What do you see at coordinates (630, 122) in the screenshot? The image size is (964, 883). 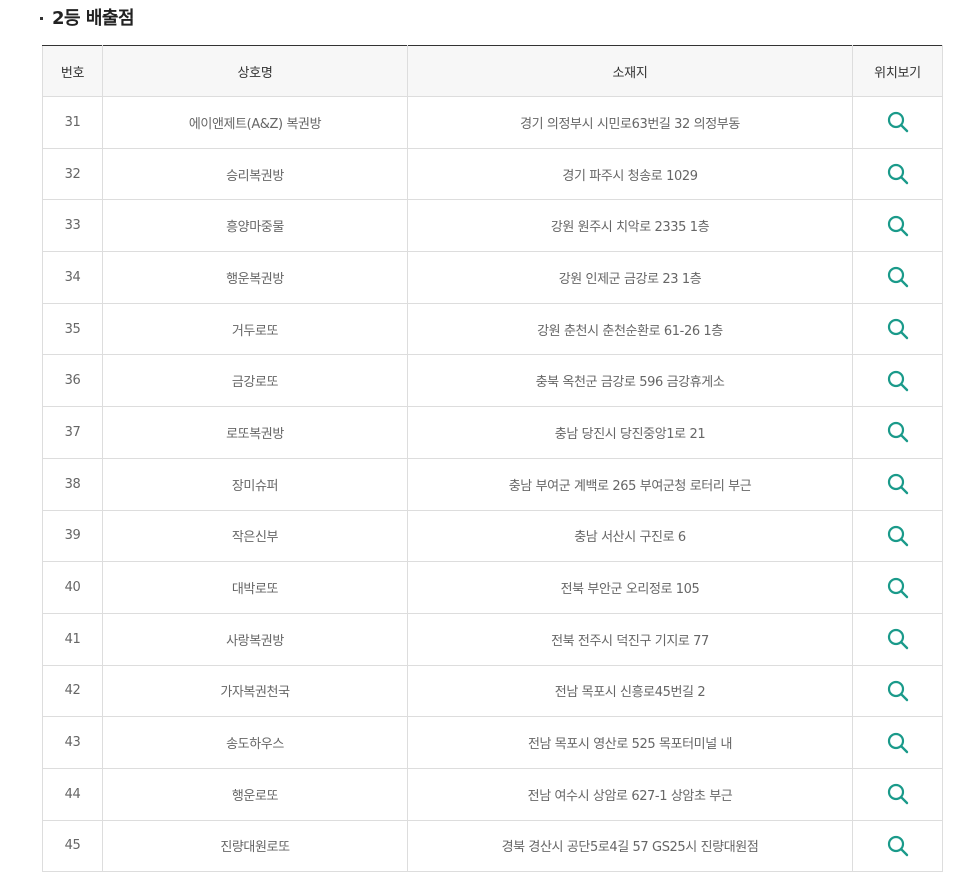 I see `cell-address: 경기 의정부시 시민로63번길 32 의정부동` at bounding box center [630, 122].